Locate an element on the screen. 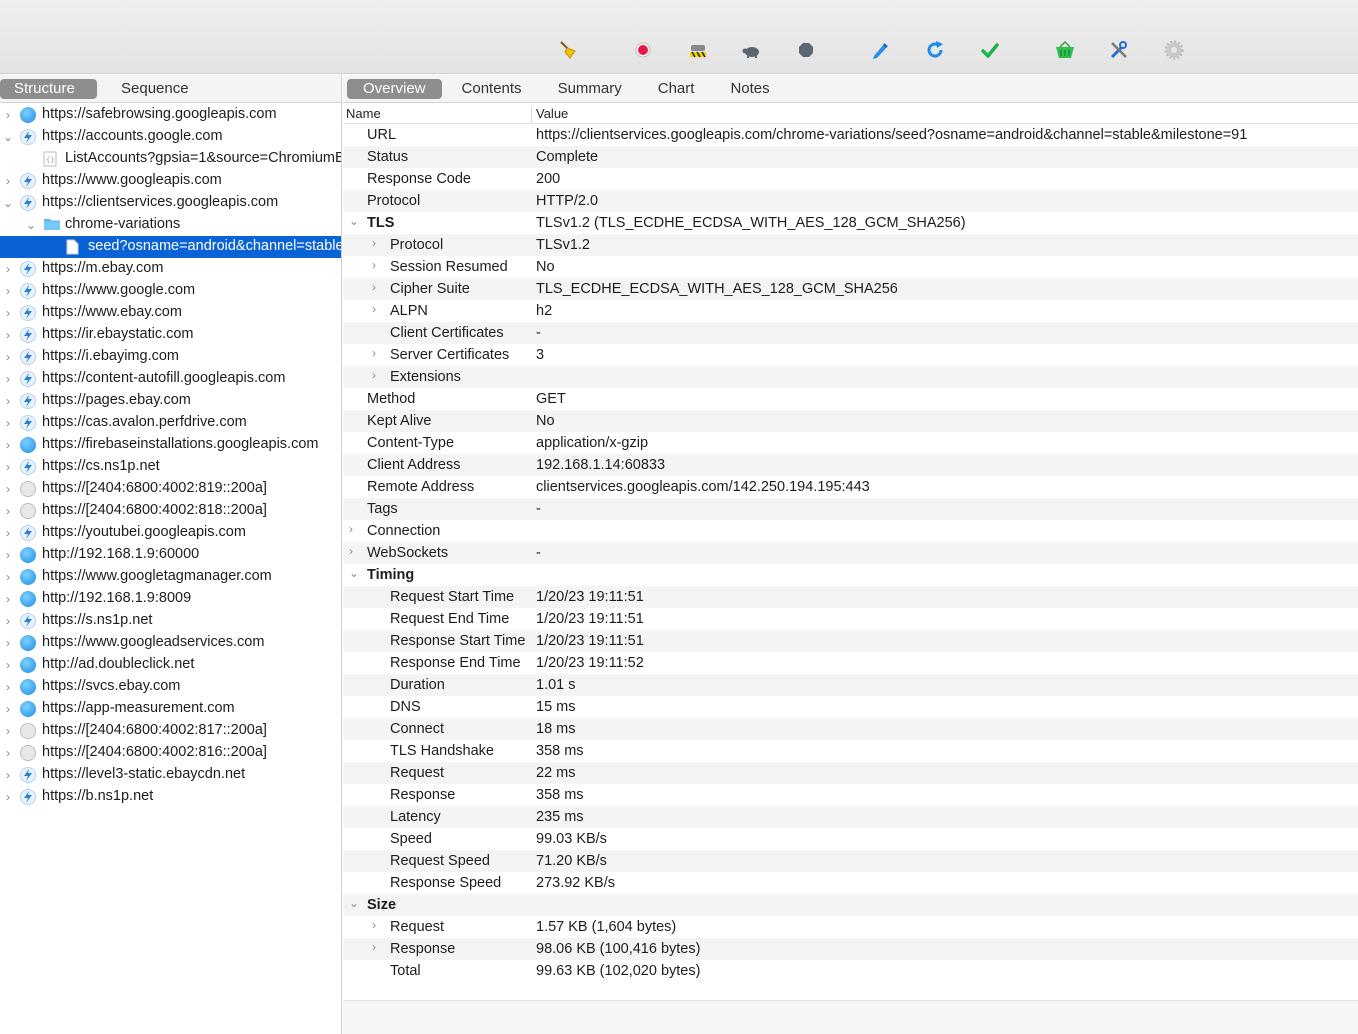 Image resolution: width=1358 pixels, height=1034 pixels. table-row: › Extensions is located at coordinates (850, 377).